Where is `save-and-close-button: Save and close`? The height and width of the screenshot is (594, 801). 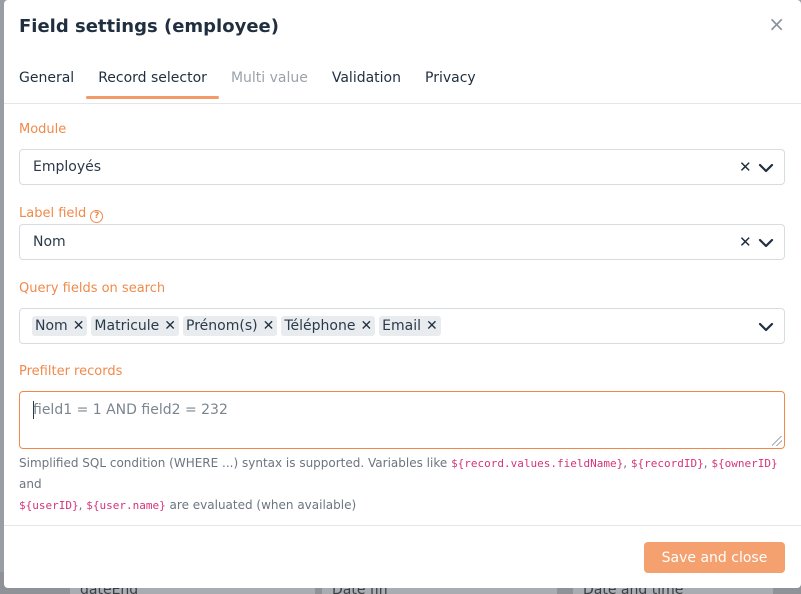
save-and-close-button: Save and close is located at coordinates (714, 557).